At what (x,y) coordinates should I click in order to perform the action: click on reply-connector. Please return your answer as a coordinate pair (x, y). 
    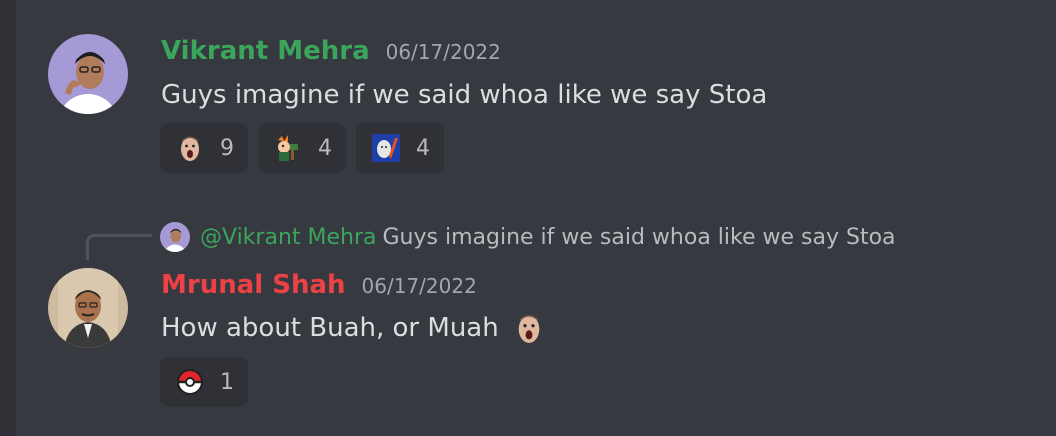
    Looking at the image, I should click on (119, 247).